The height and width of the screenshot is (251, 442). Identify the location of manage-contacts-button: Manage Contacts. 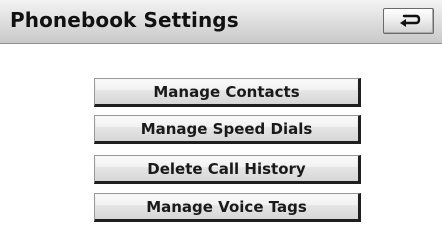
(227, 92).